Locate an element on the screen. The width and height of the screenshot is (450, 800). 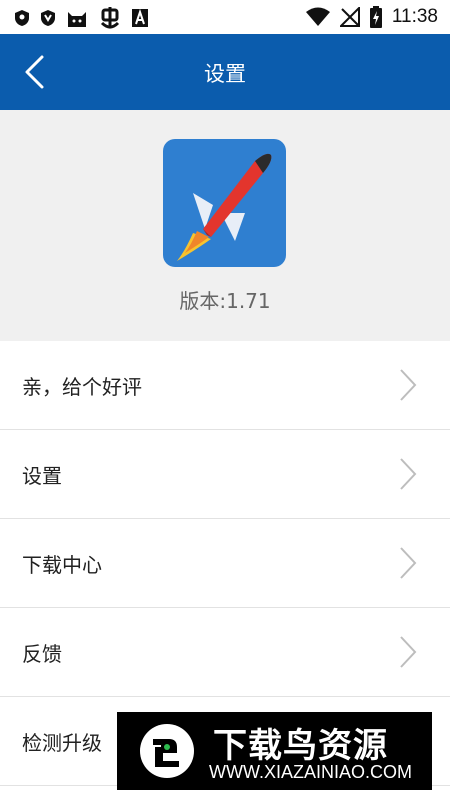
menu-item-label: 反馈 is located at coordinates (42, 654).